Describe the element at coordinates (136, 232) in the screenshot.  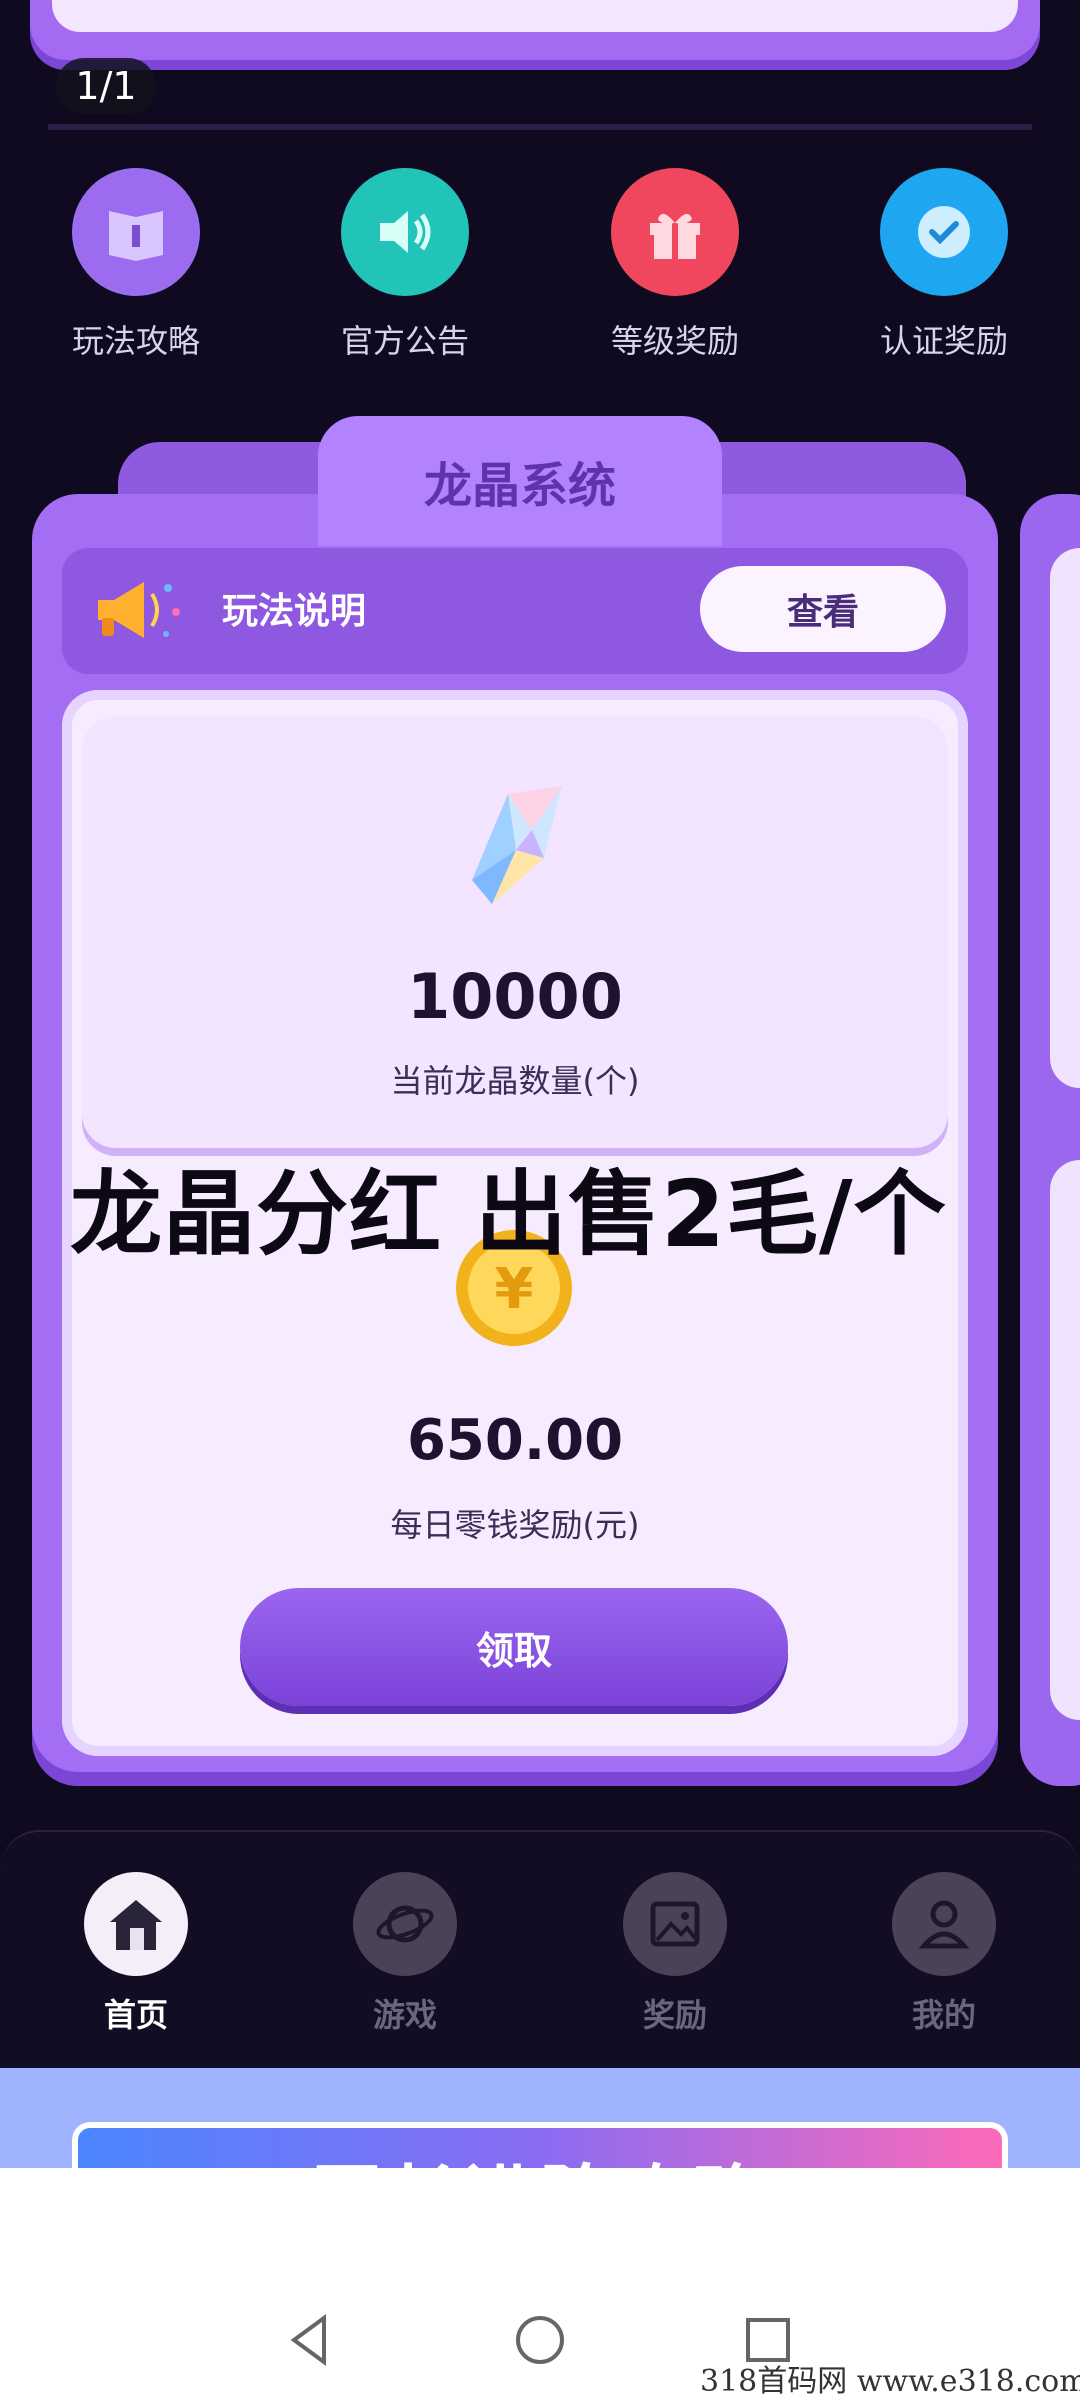
I see `book-icon` at that location.